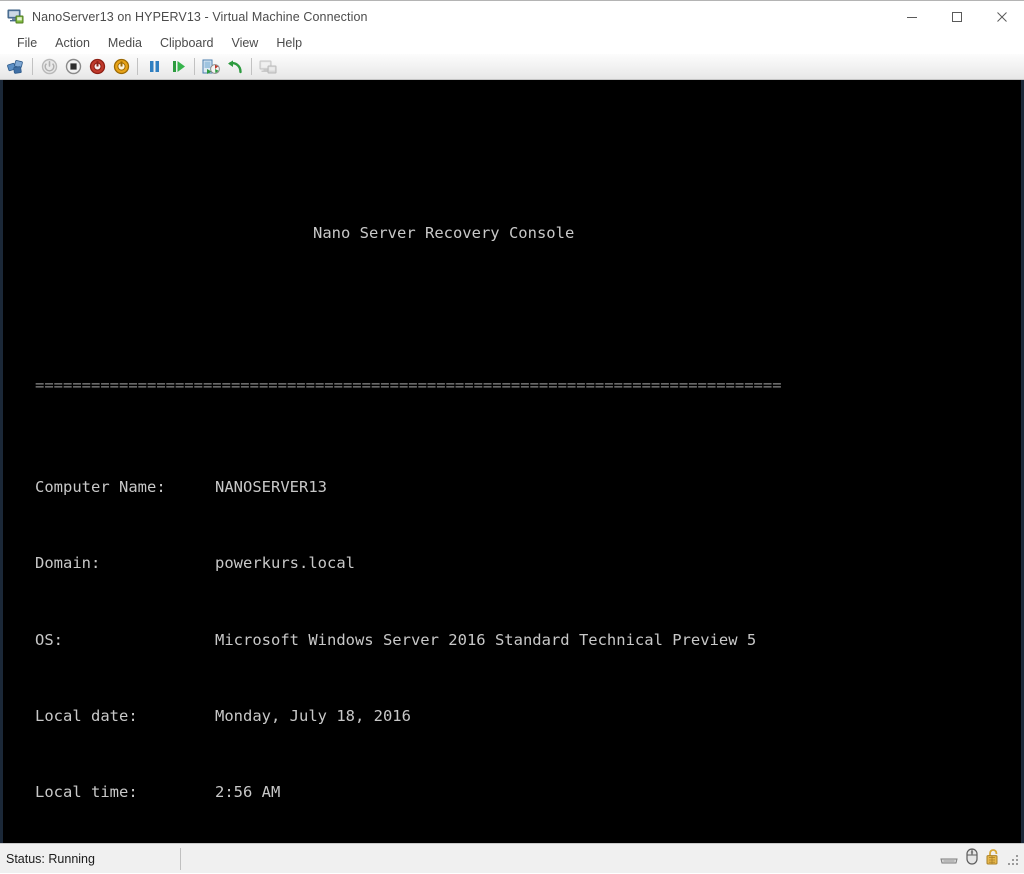 The width and height of the screenshot is (1024, 874). What do you see at coordinates (211, 67) in the screenshot?
I see `checkpoint-icon` at bounding box center [211, 67].